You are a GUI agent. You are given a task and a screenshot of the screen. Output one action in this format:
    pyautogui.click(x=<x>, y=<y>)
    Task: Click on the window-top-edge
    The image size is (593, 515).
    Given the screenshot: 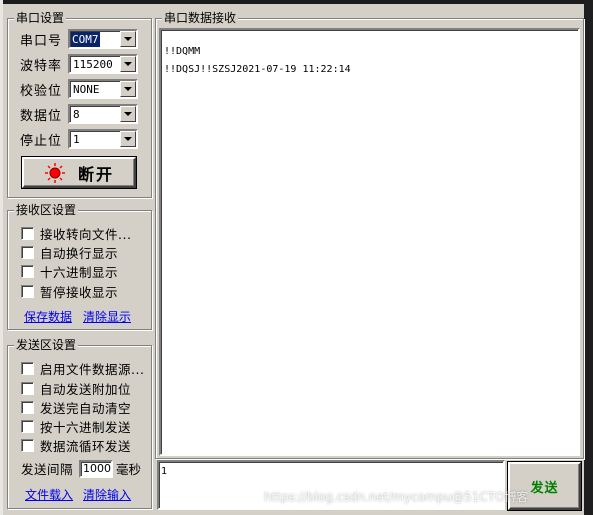 What is the action you would take?
    pyautogui.click(x=296, y=2)
    